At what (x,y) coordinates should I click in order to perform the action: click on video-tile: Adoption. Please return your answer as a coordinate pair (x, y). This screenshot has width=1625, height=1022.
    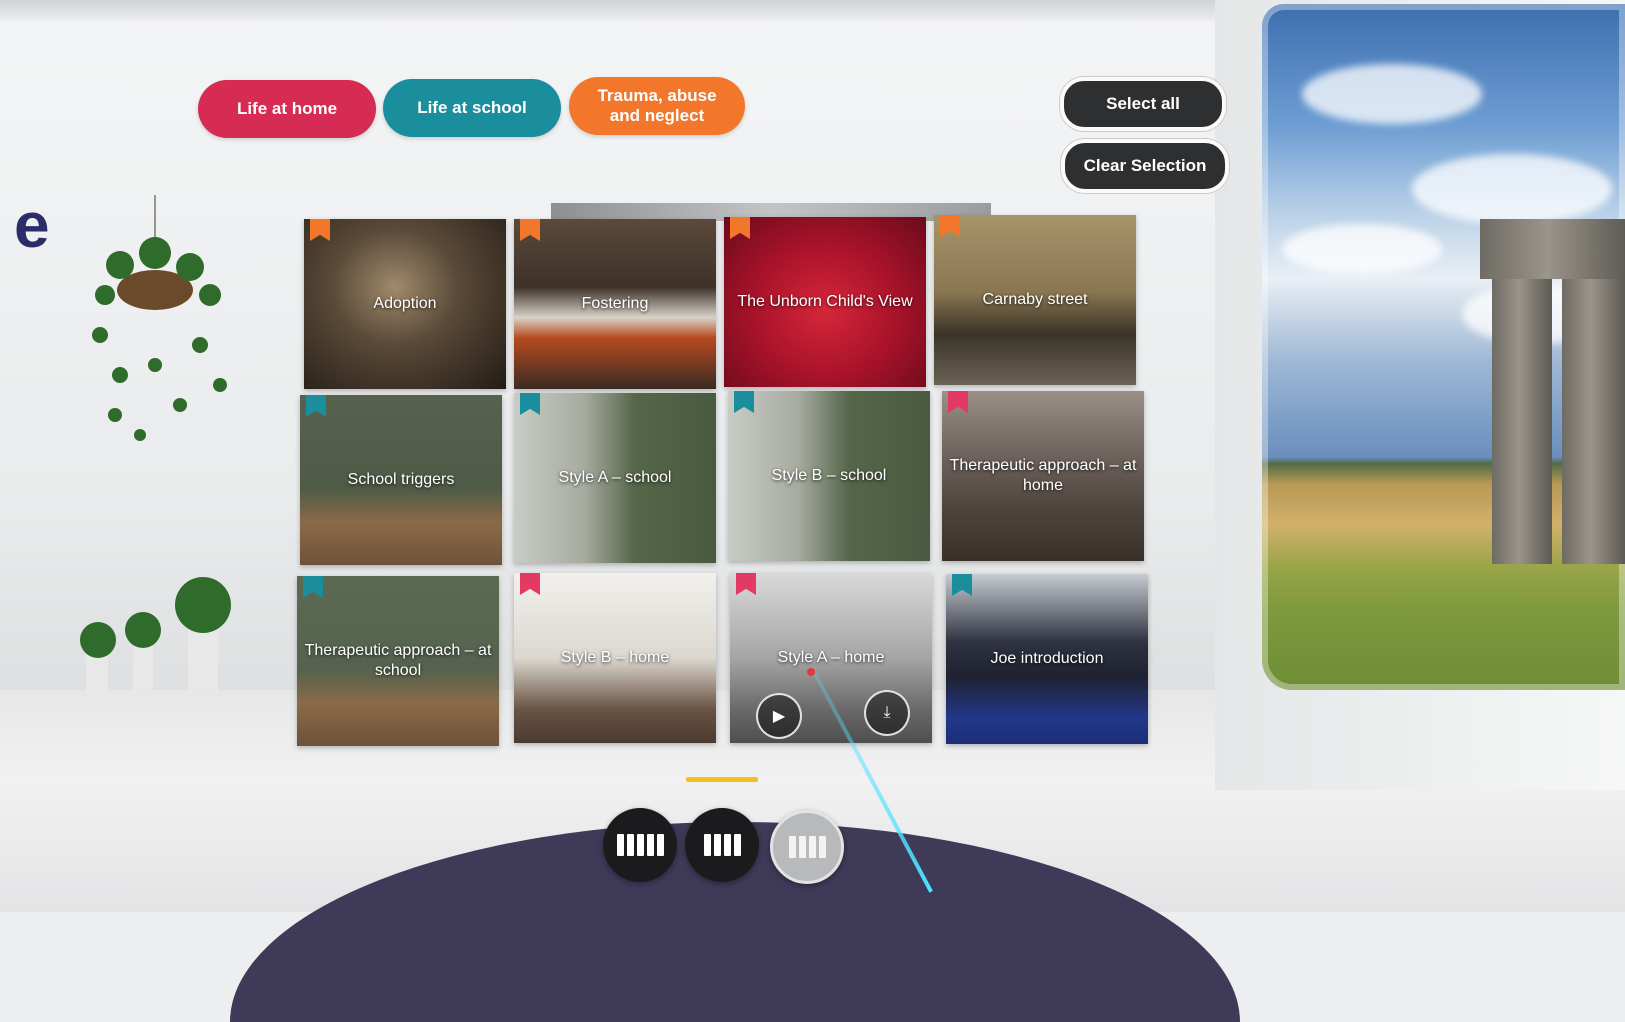
    Looking at the image, I should click on (405, 304).